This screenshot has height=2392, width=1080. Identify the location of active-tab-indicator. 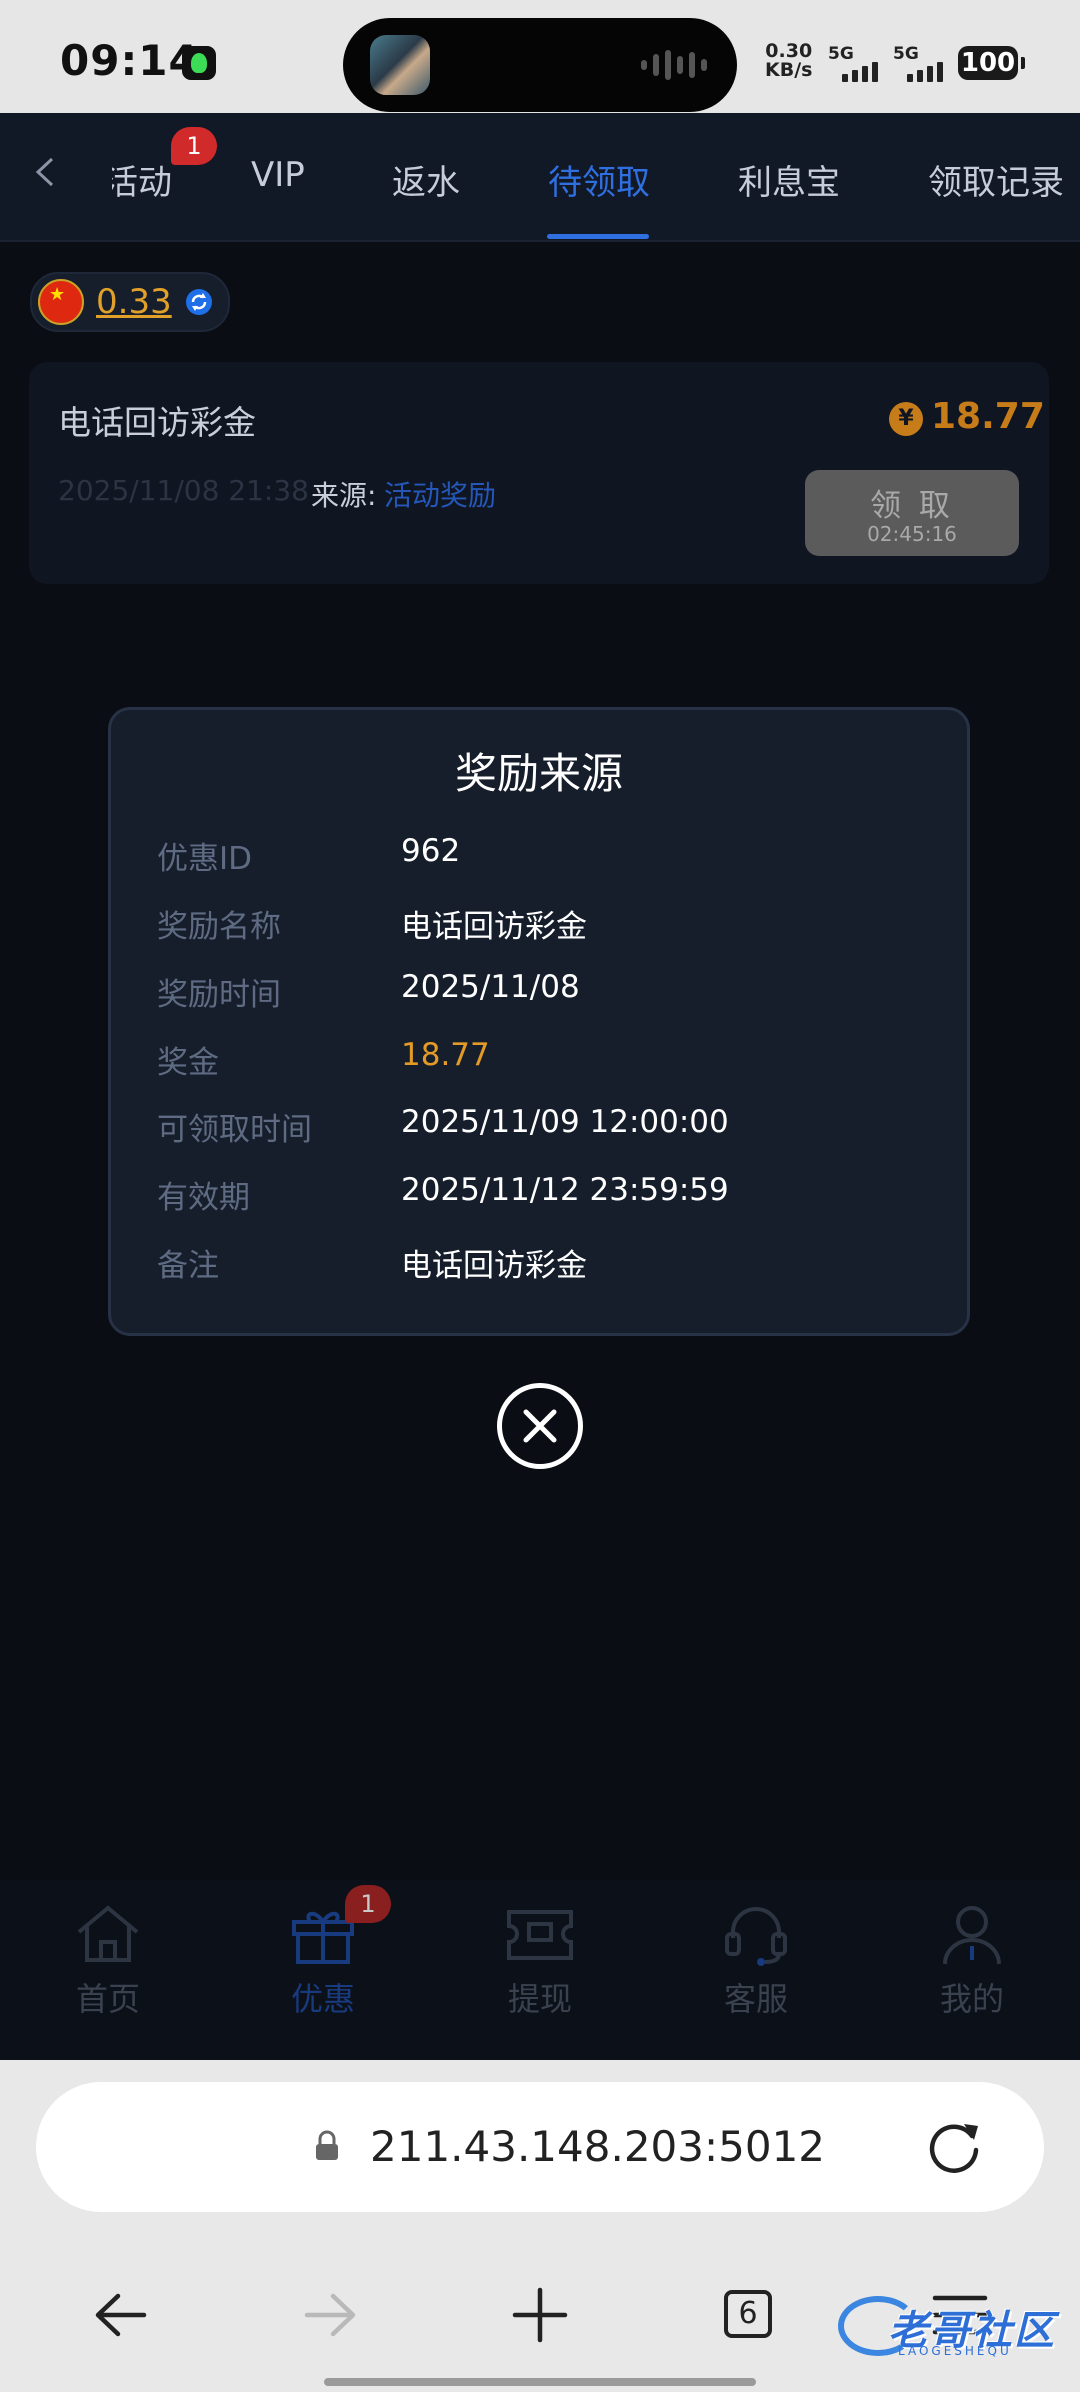
(598, 236).